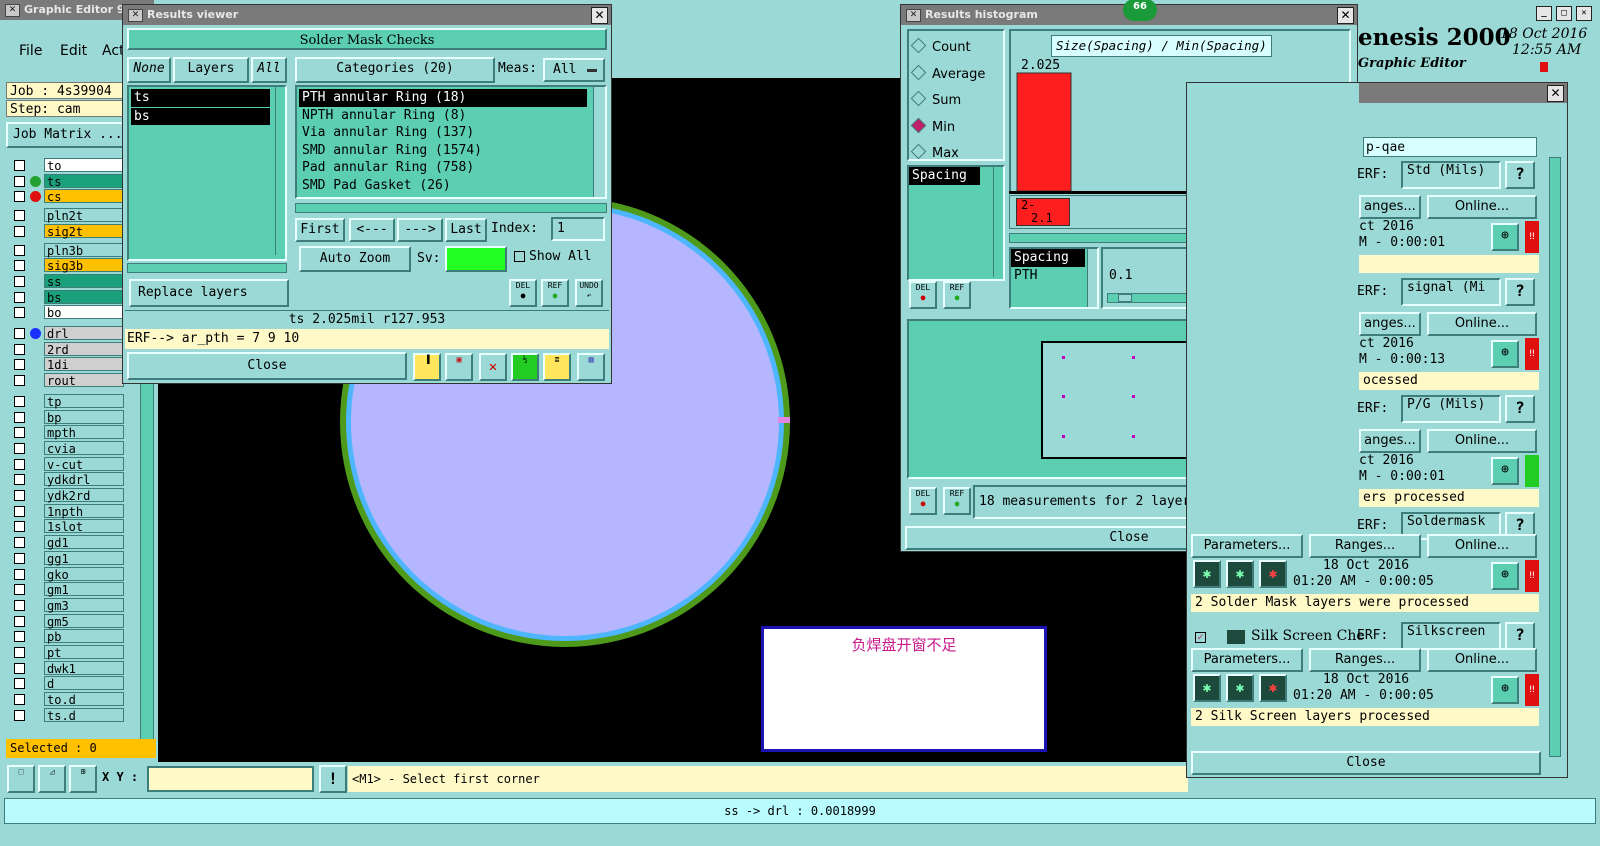 The width and height of the screenshot is (1600, 846). What do you see at coordinates (1092, 278) in the screenshot?
I see `list-scrollbar` at bounding box center [1092, 278].